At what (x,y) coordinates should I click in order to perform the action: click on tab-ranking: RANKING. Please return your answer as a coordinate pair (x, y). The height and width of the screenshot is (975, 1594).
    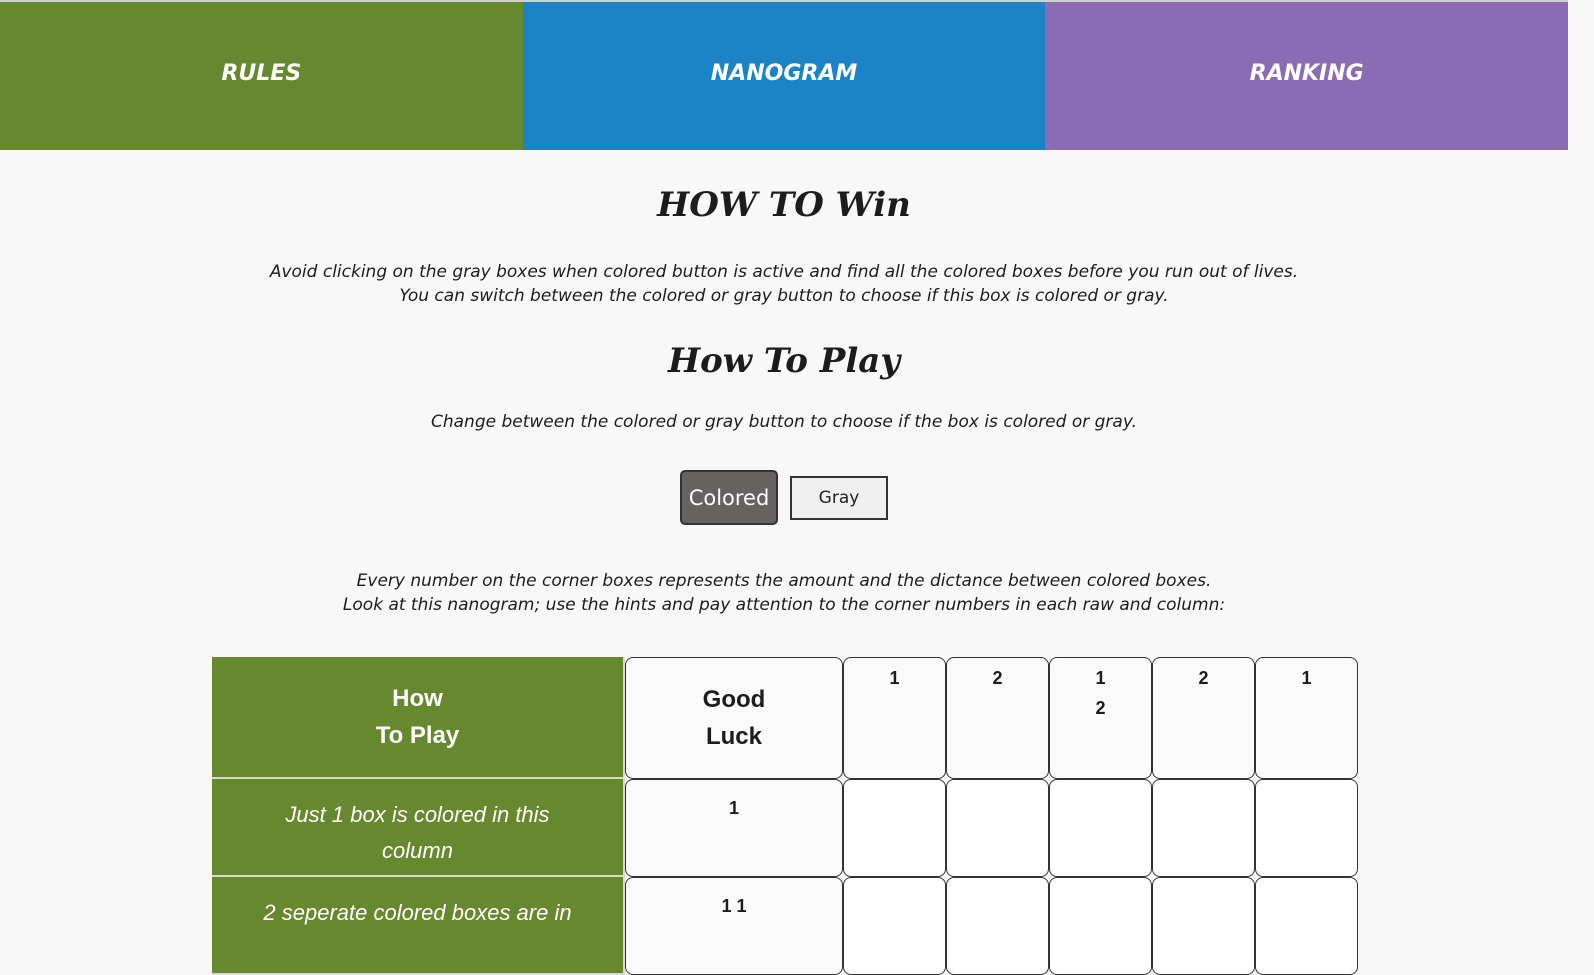
    Looking at the image, I should click on (1307, 76).